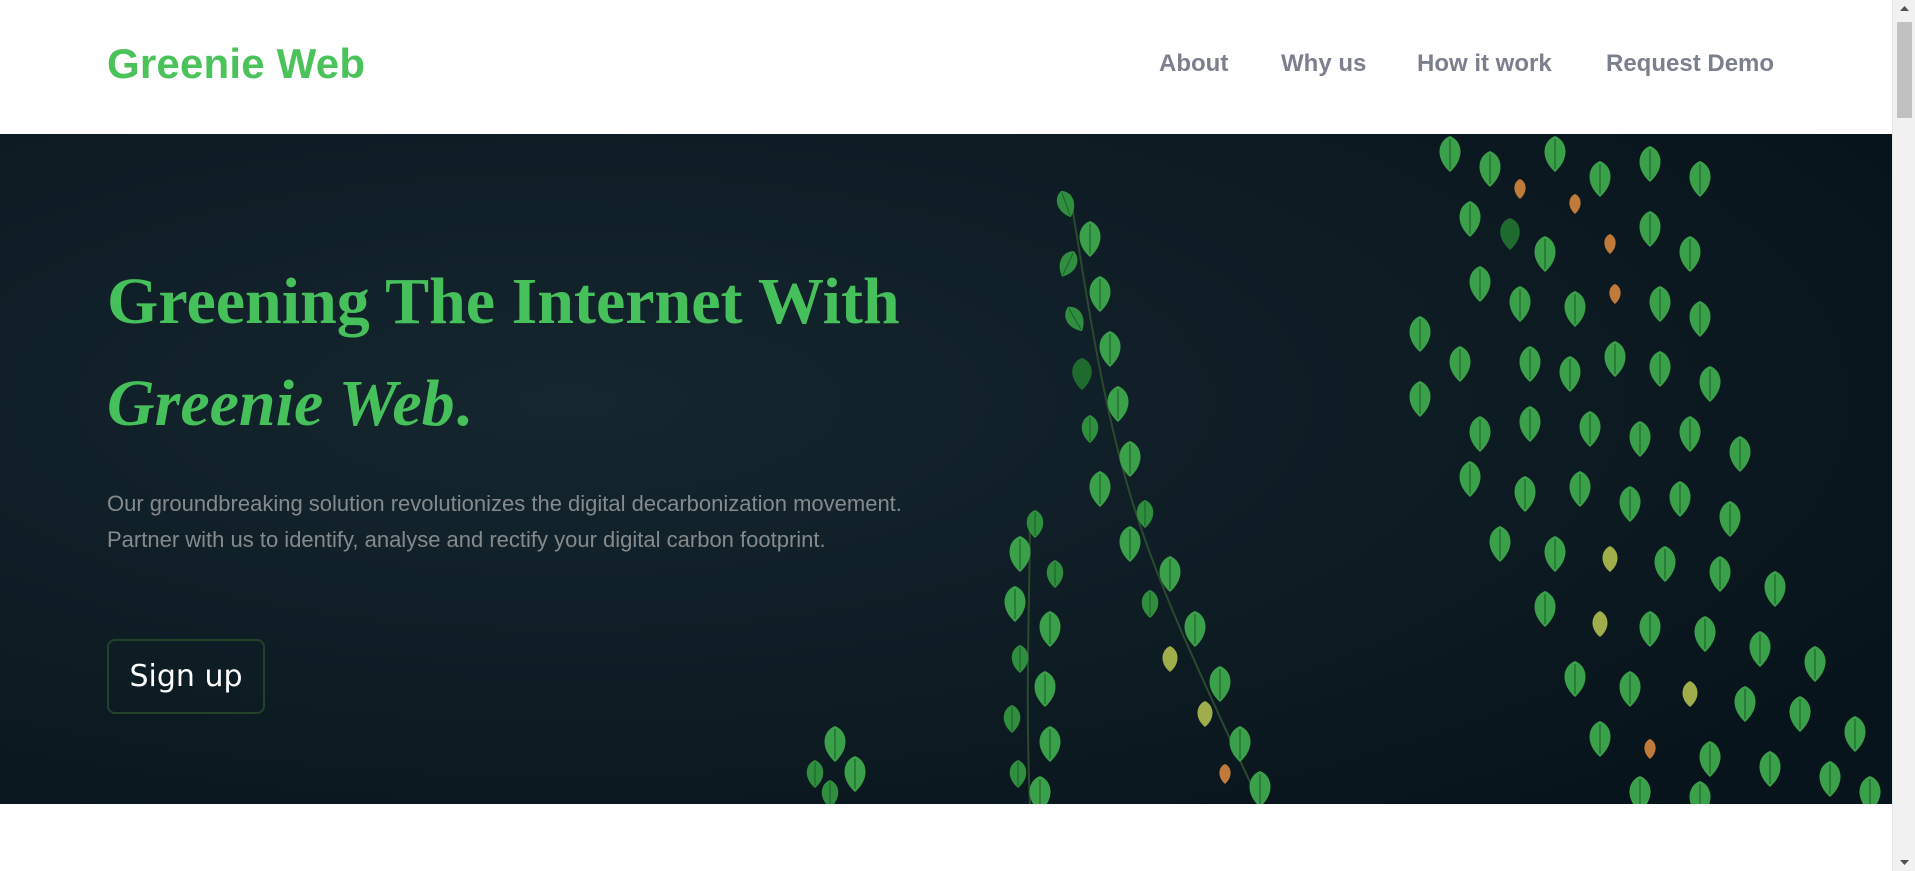 The image size is (1915, 871). I want to click on nav-about: About, so click(1193, 64).